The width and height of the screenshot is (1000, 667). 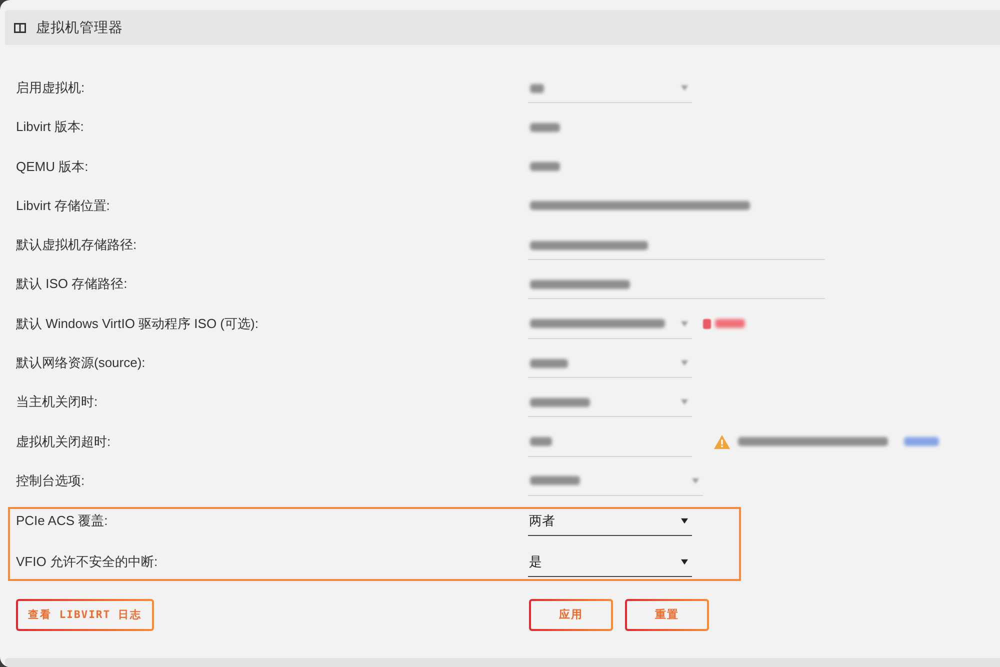 What do you see at coordinates (137, 323) in the screenshot?
I see `setting-label: 默认 Windows VirtIO 驱动程序 ISO (可选):` at bounding box center [137, 323].